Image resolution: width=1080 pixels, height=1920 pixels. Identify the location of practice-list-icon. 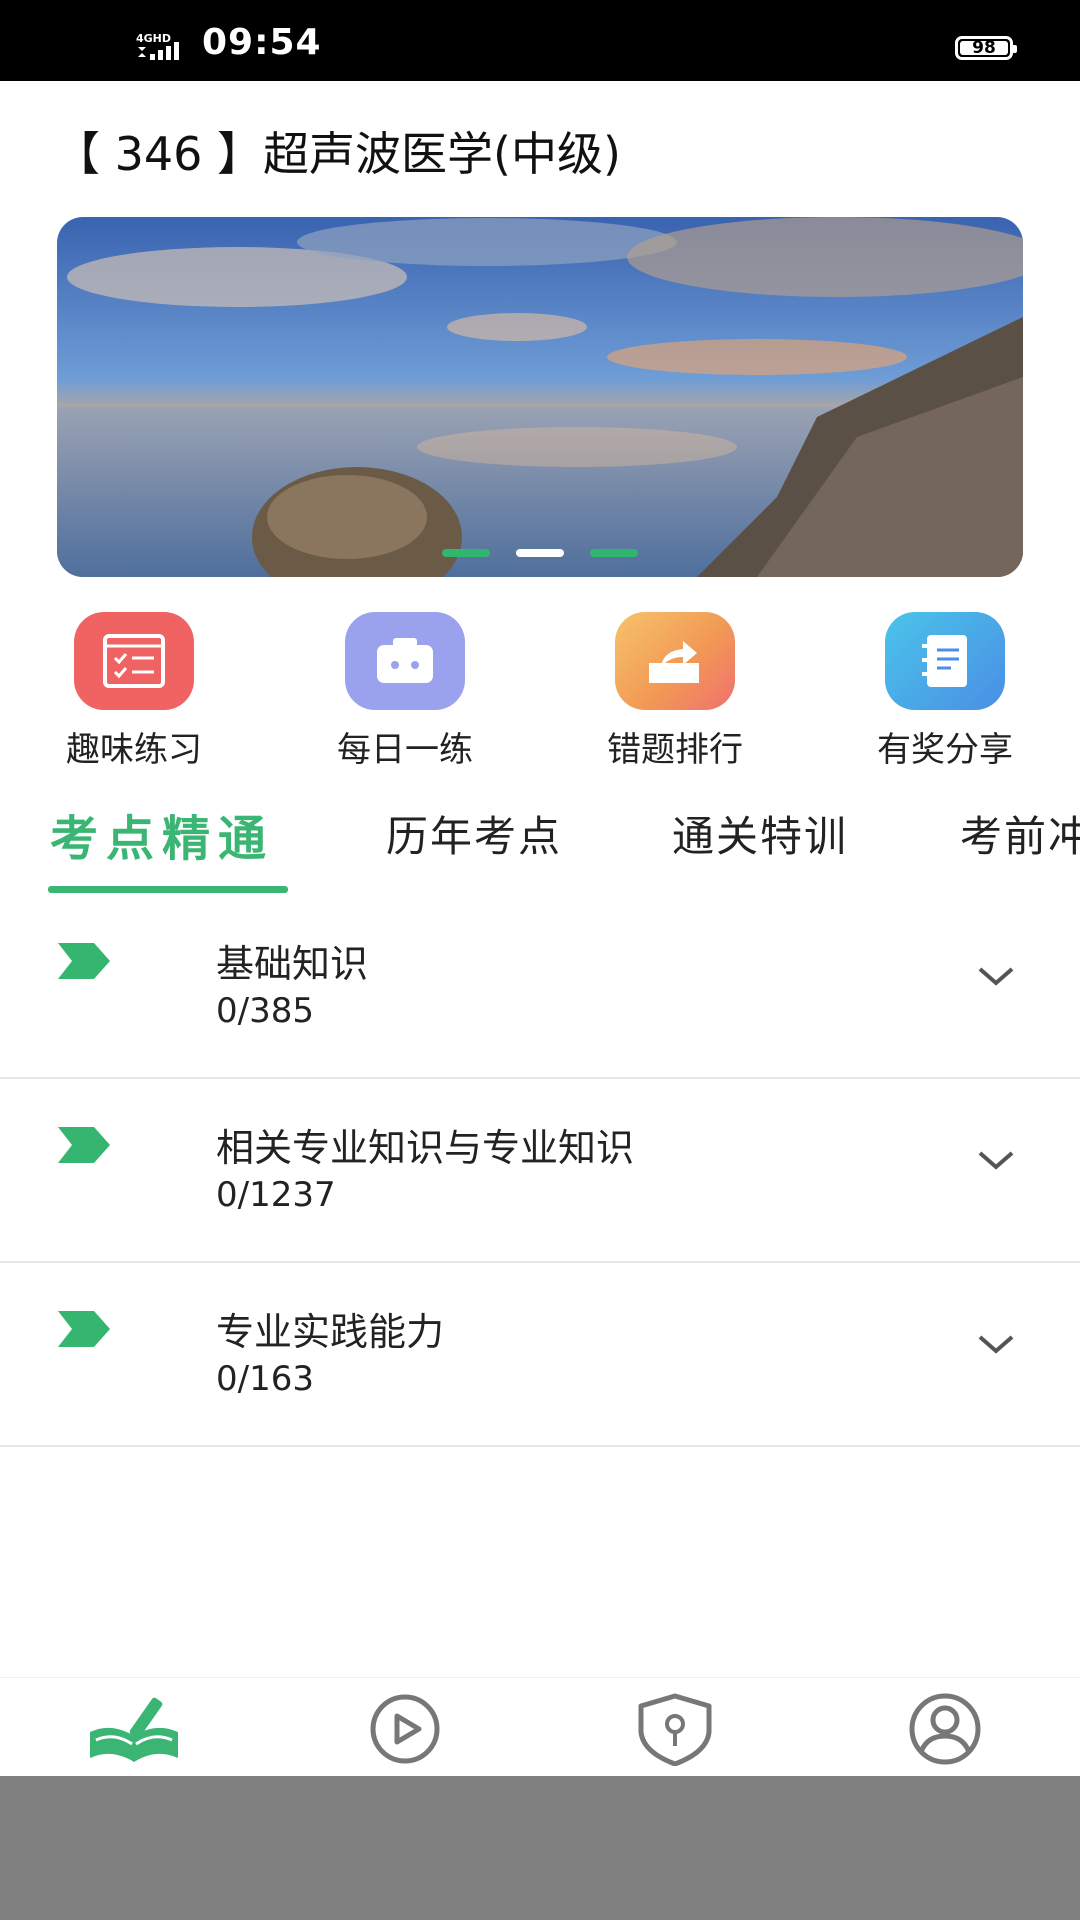
(134, 661).